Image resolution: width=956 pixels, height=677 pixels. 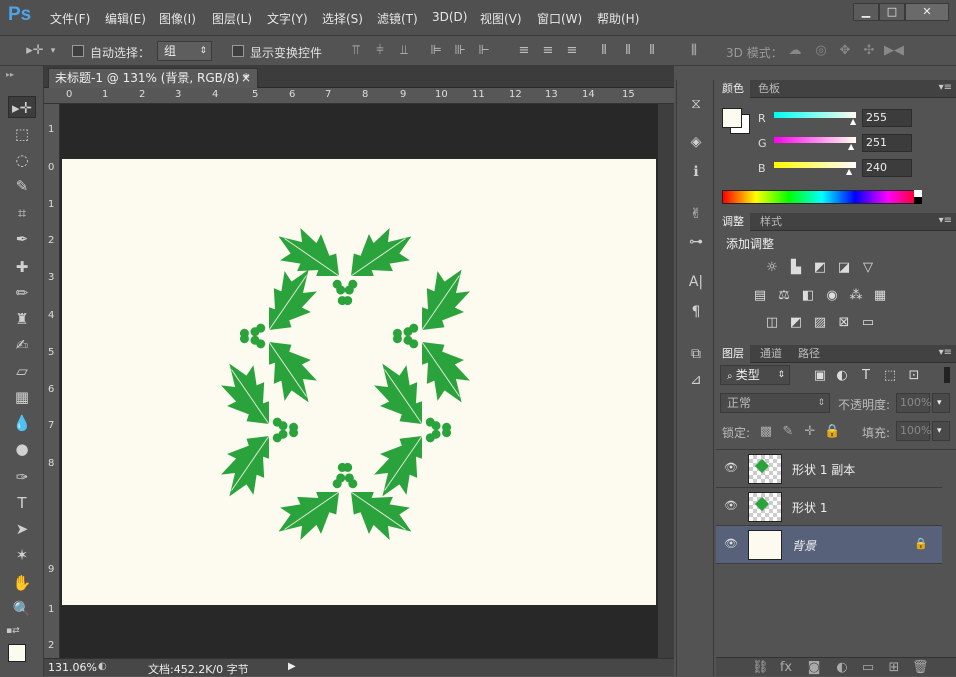 What do you see at coordinates (887, 143) in the screenshot?
I see `green-value-field: 251` at bounding box center [887, 143].